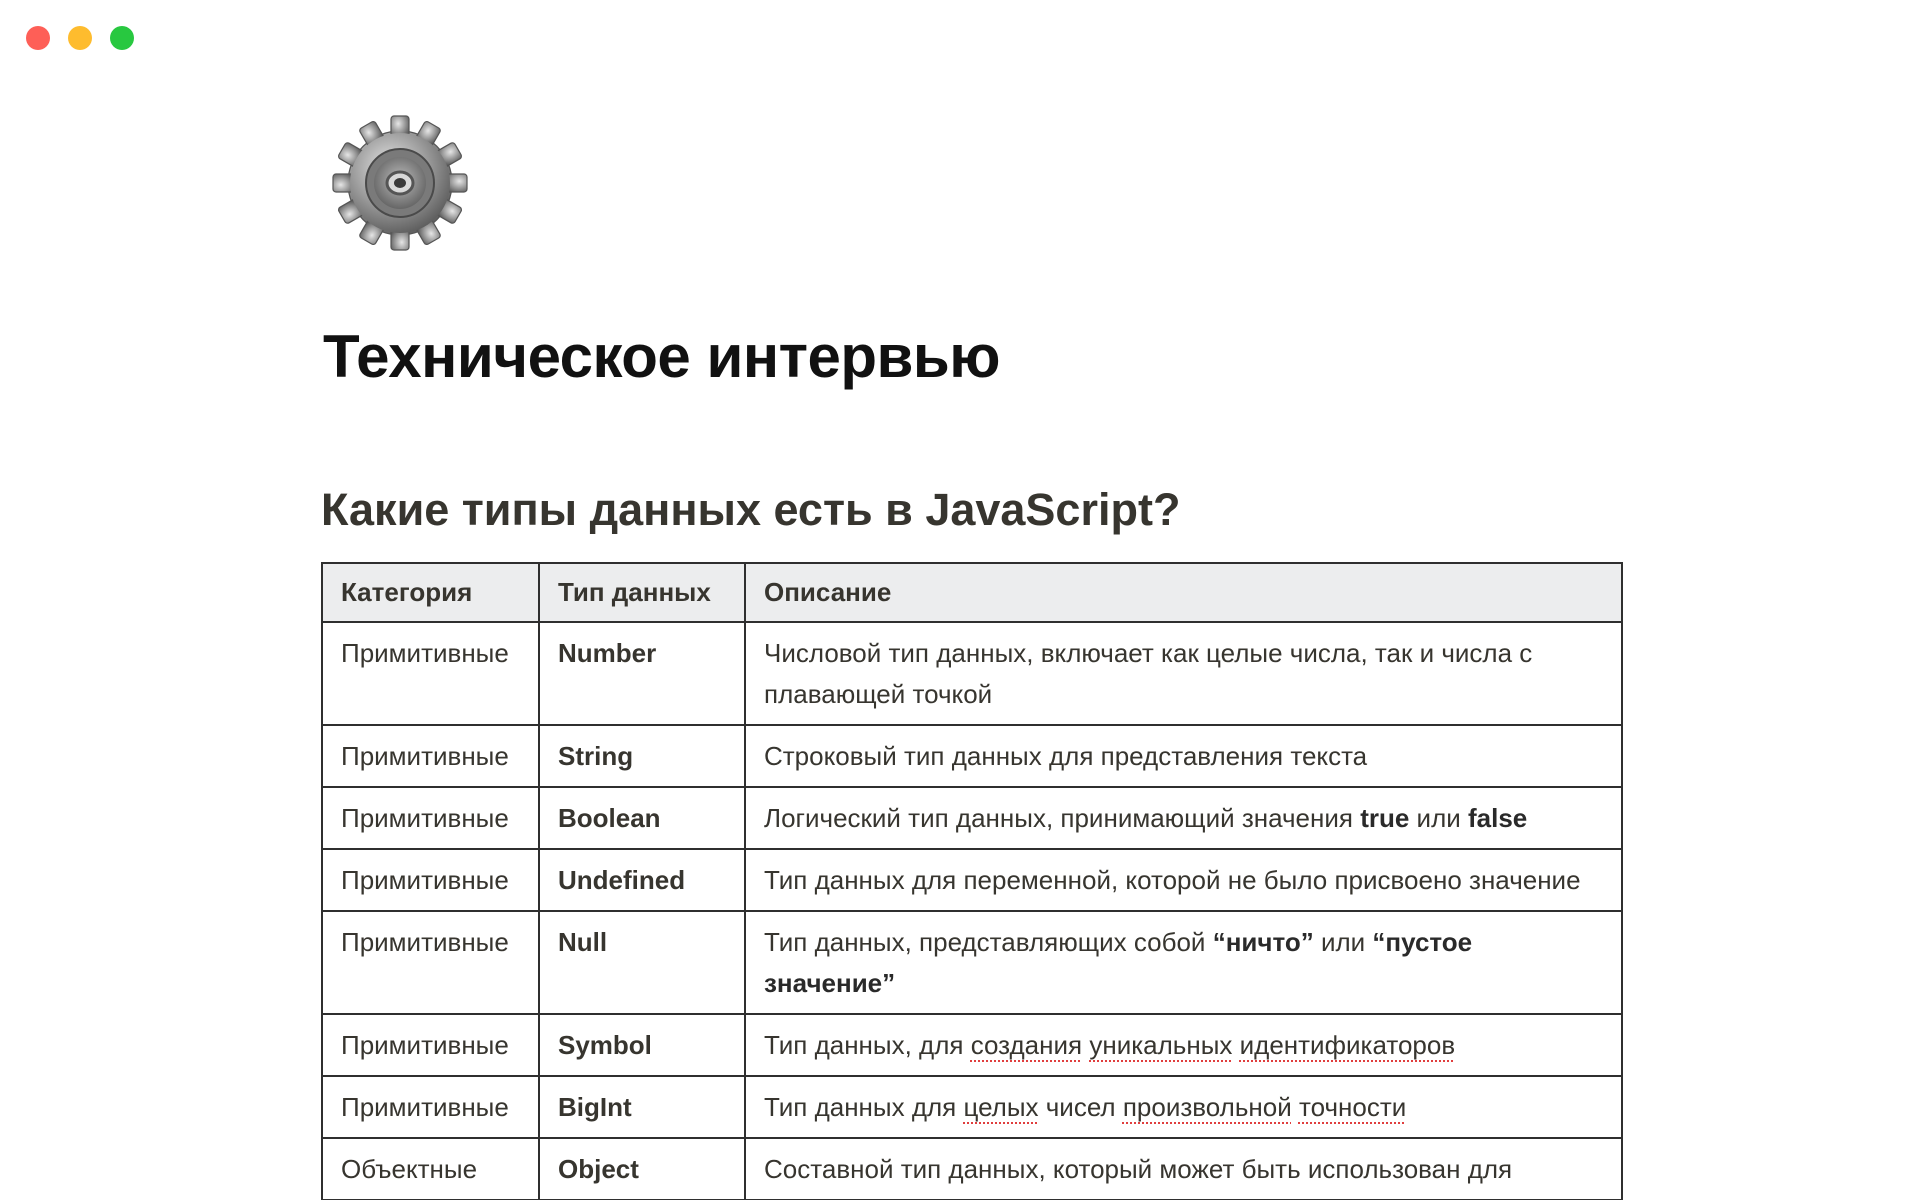 This screenshot has height=1200, width=1920. Describe the element at coordinates (1263, 942) in the screenshot. I see `bold-quote-nothing: “ничто”` at that location.